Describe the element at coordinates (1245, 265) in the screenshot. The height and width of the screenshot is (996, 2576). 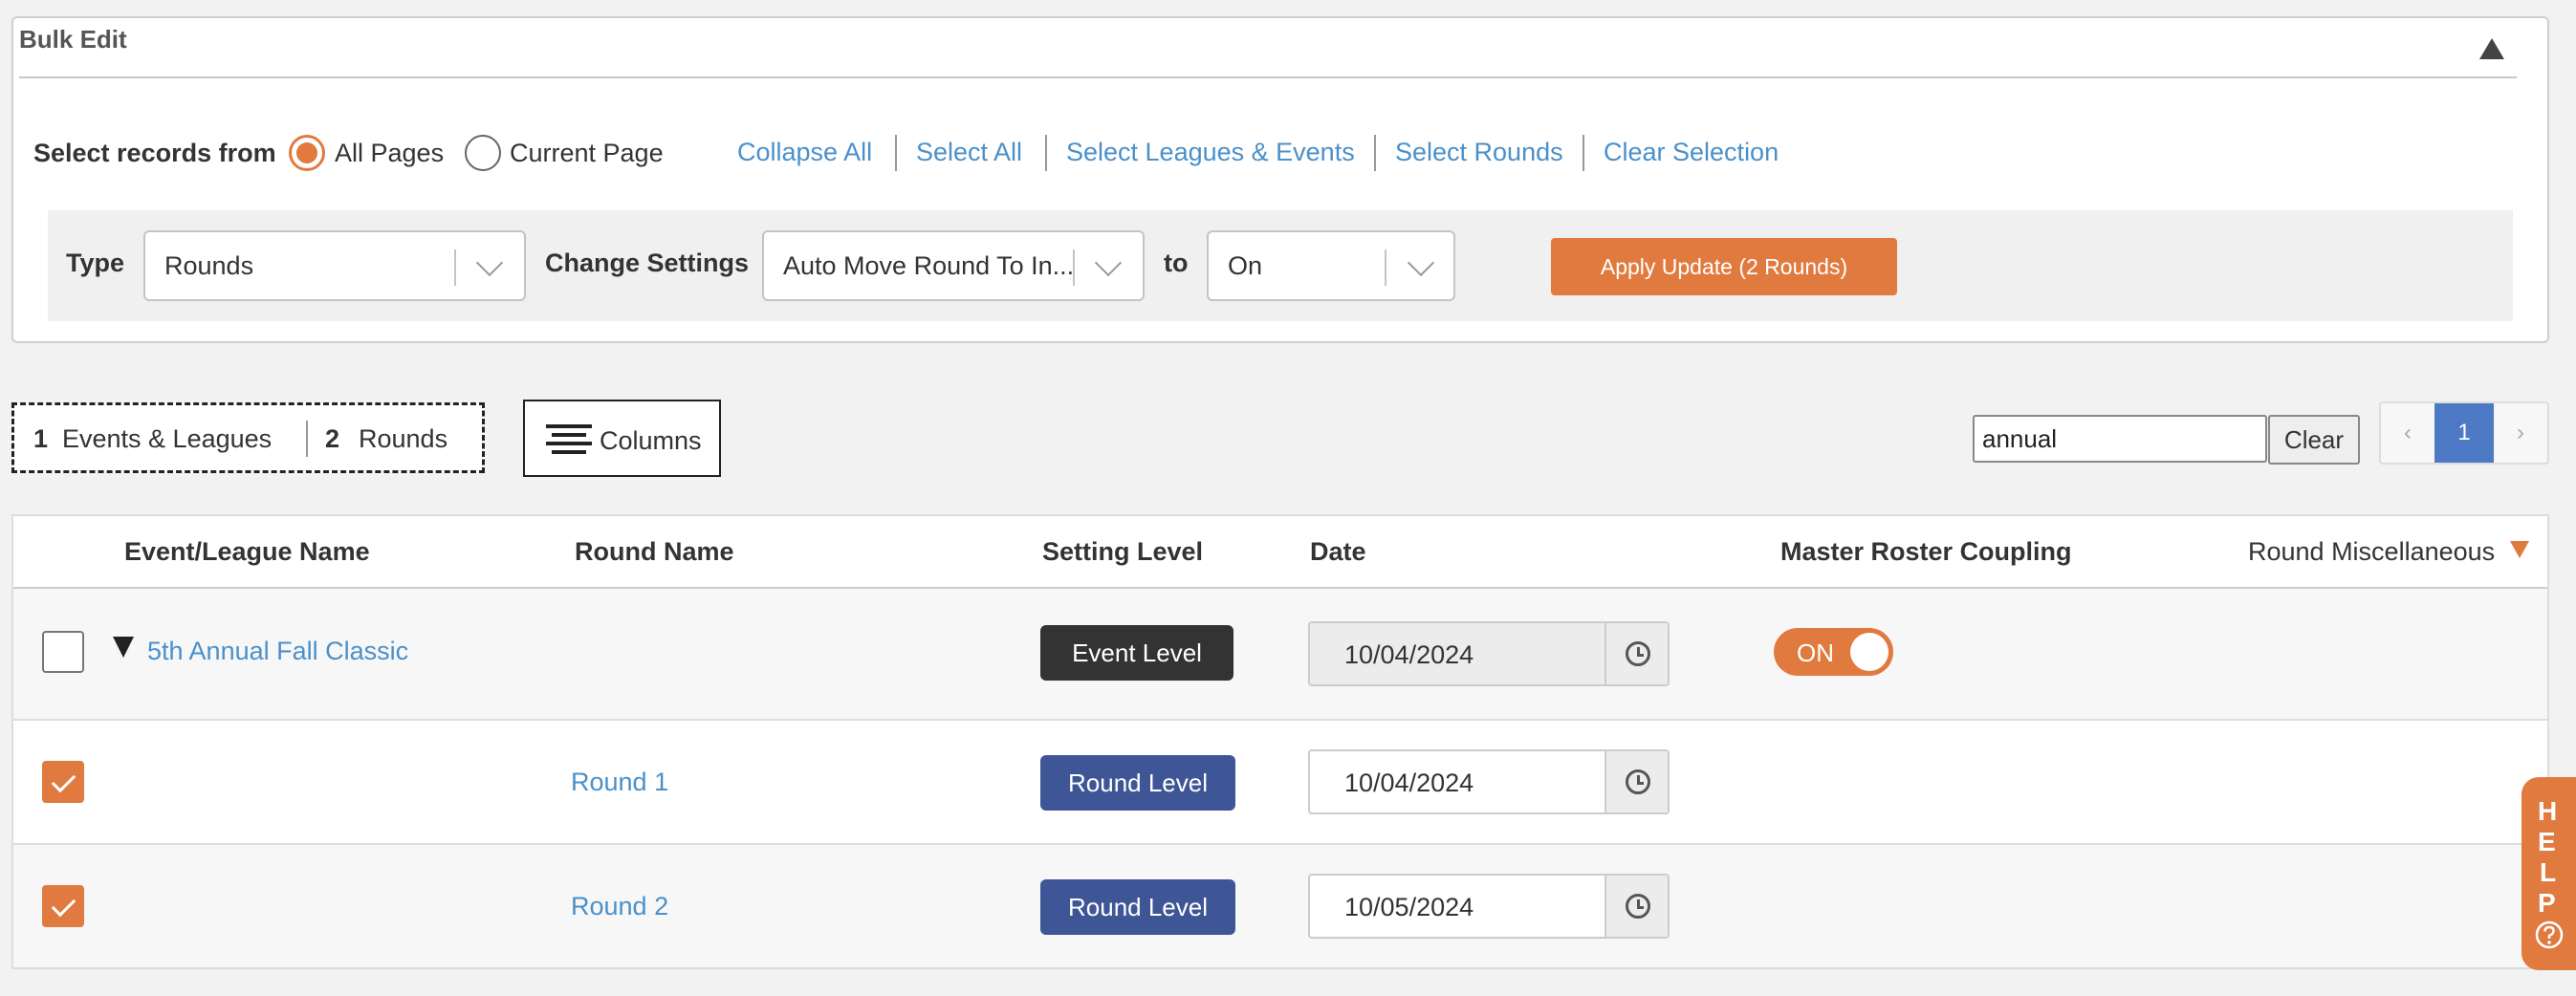
I see `to-select-value: On` at that location.